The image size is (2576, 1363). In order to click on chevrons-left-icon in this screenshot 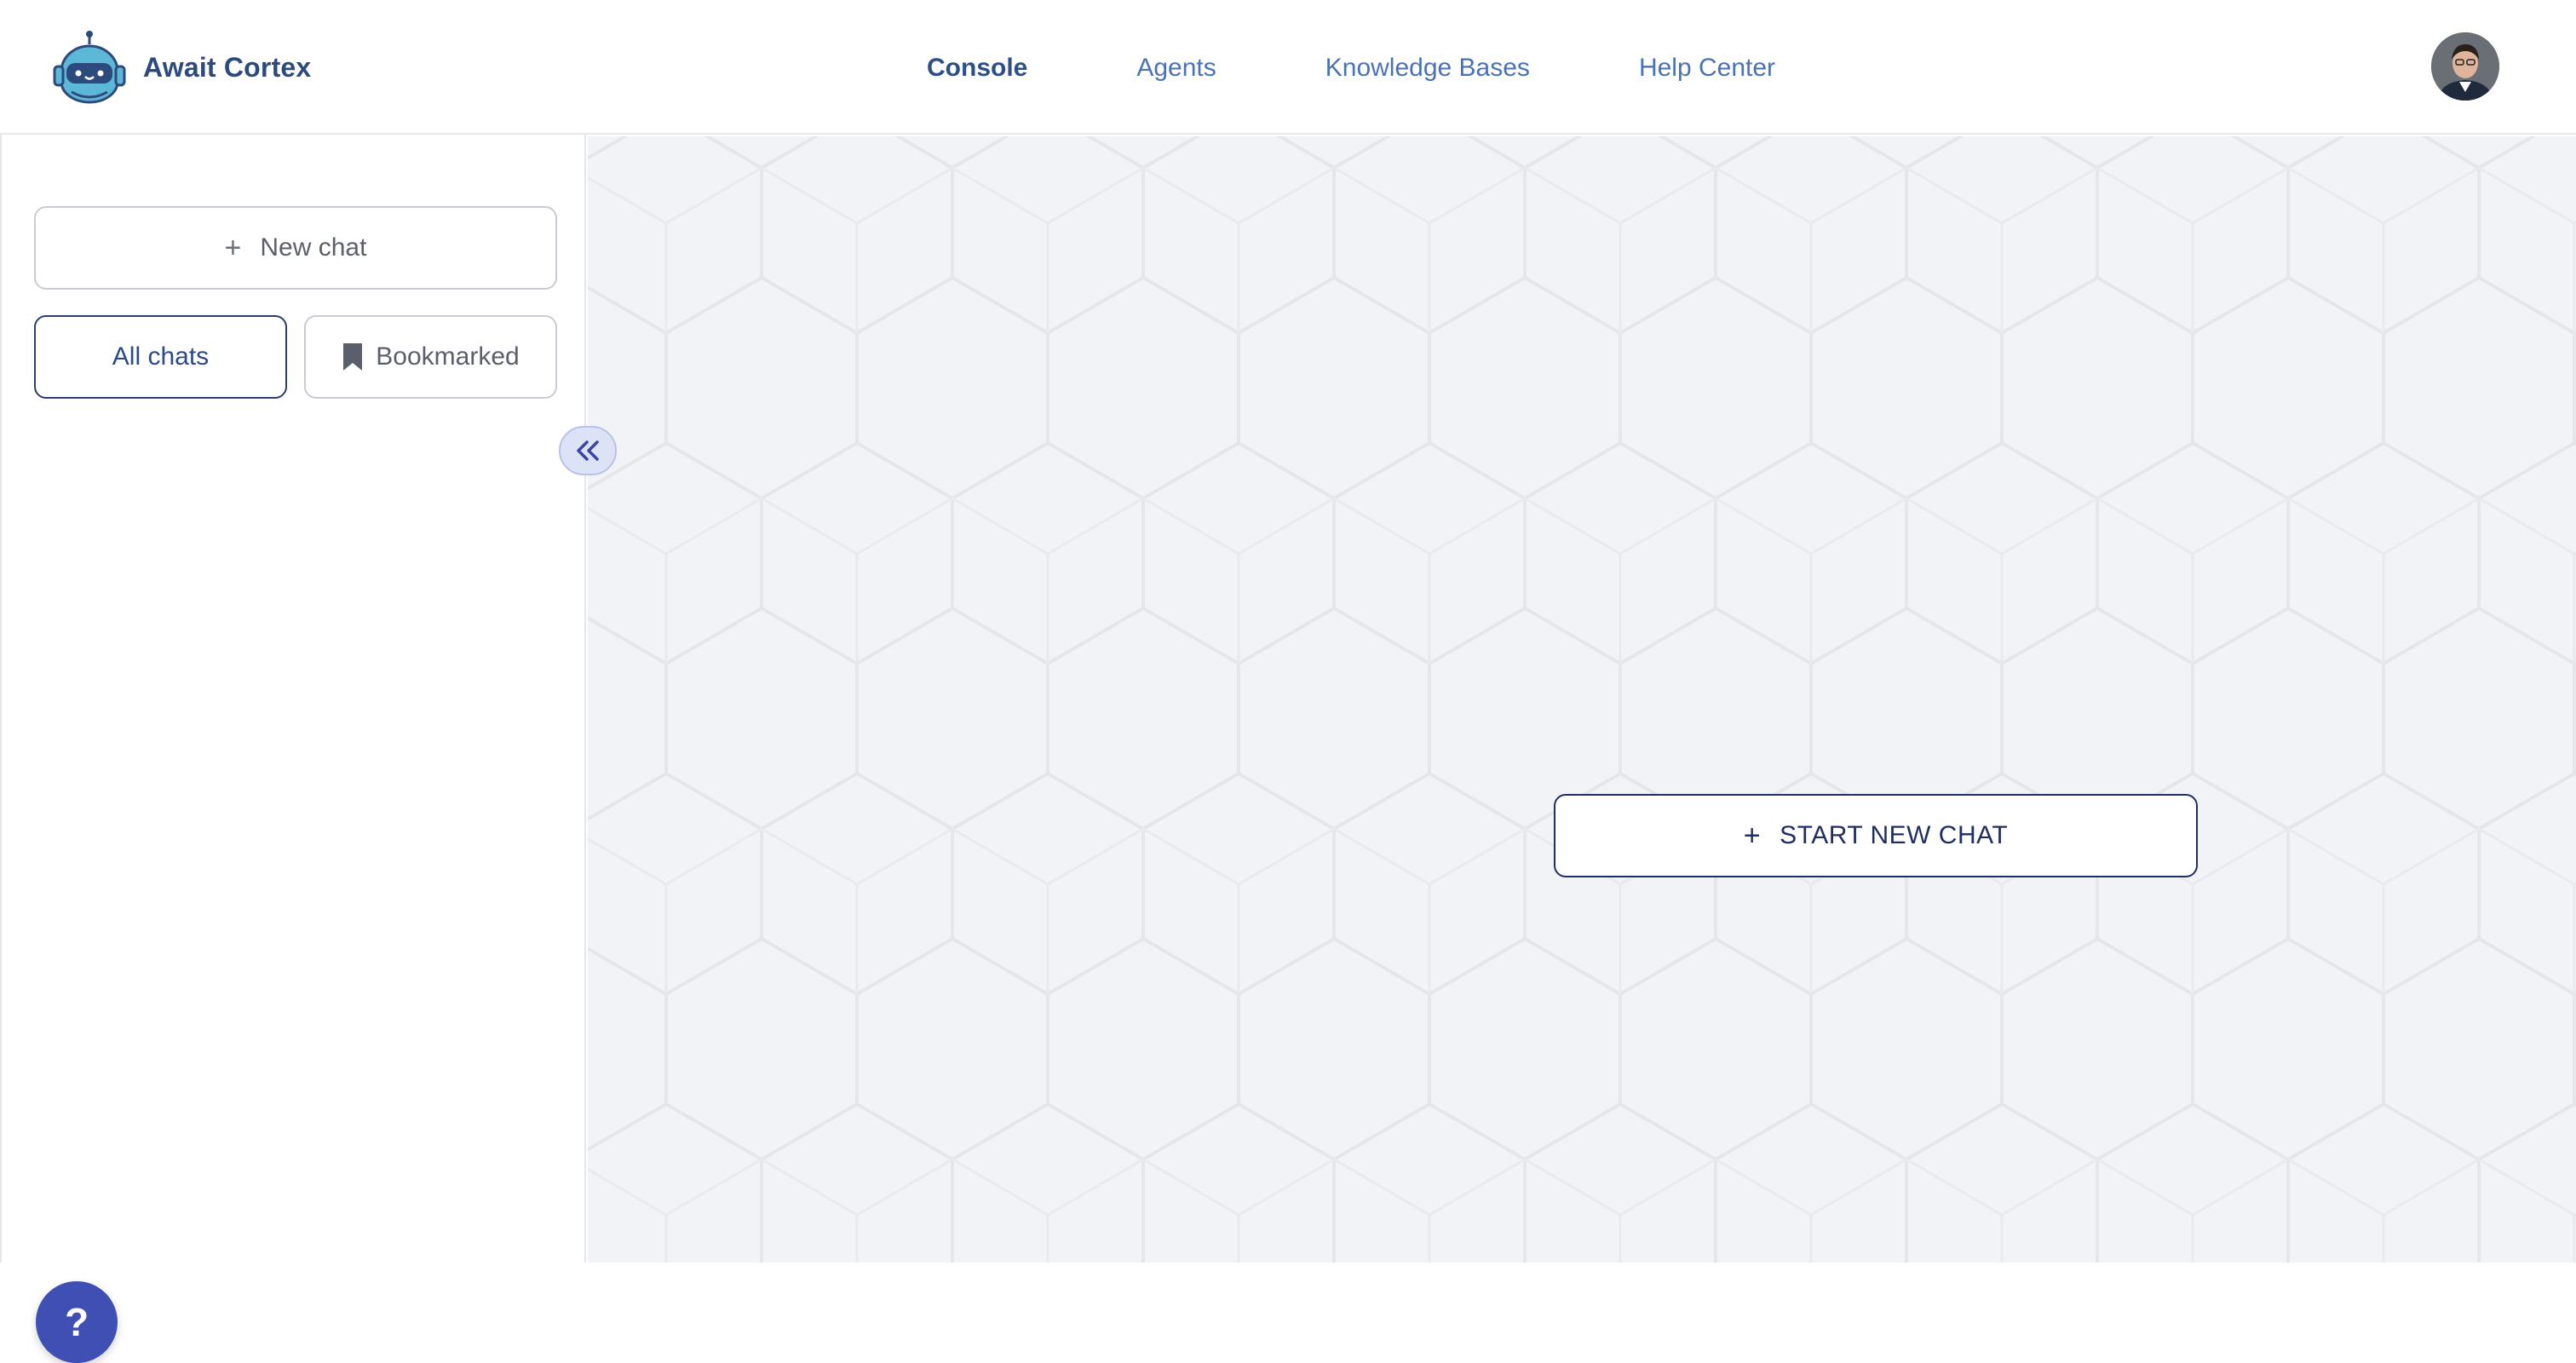, I will do `click(588, 450)`.